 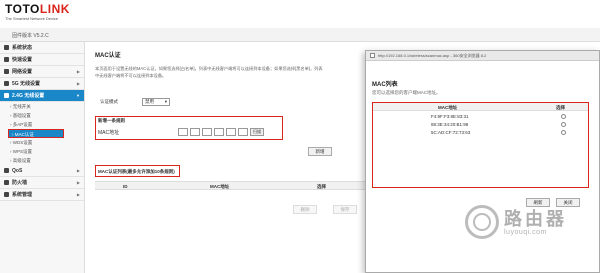 I want to click on mac-input-row: MAC地址 扫描, so click(x=181, y=132).